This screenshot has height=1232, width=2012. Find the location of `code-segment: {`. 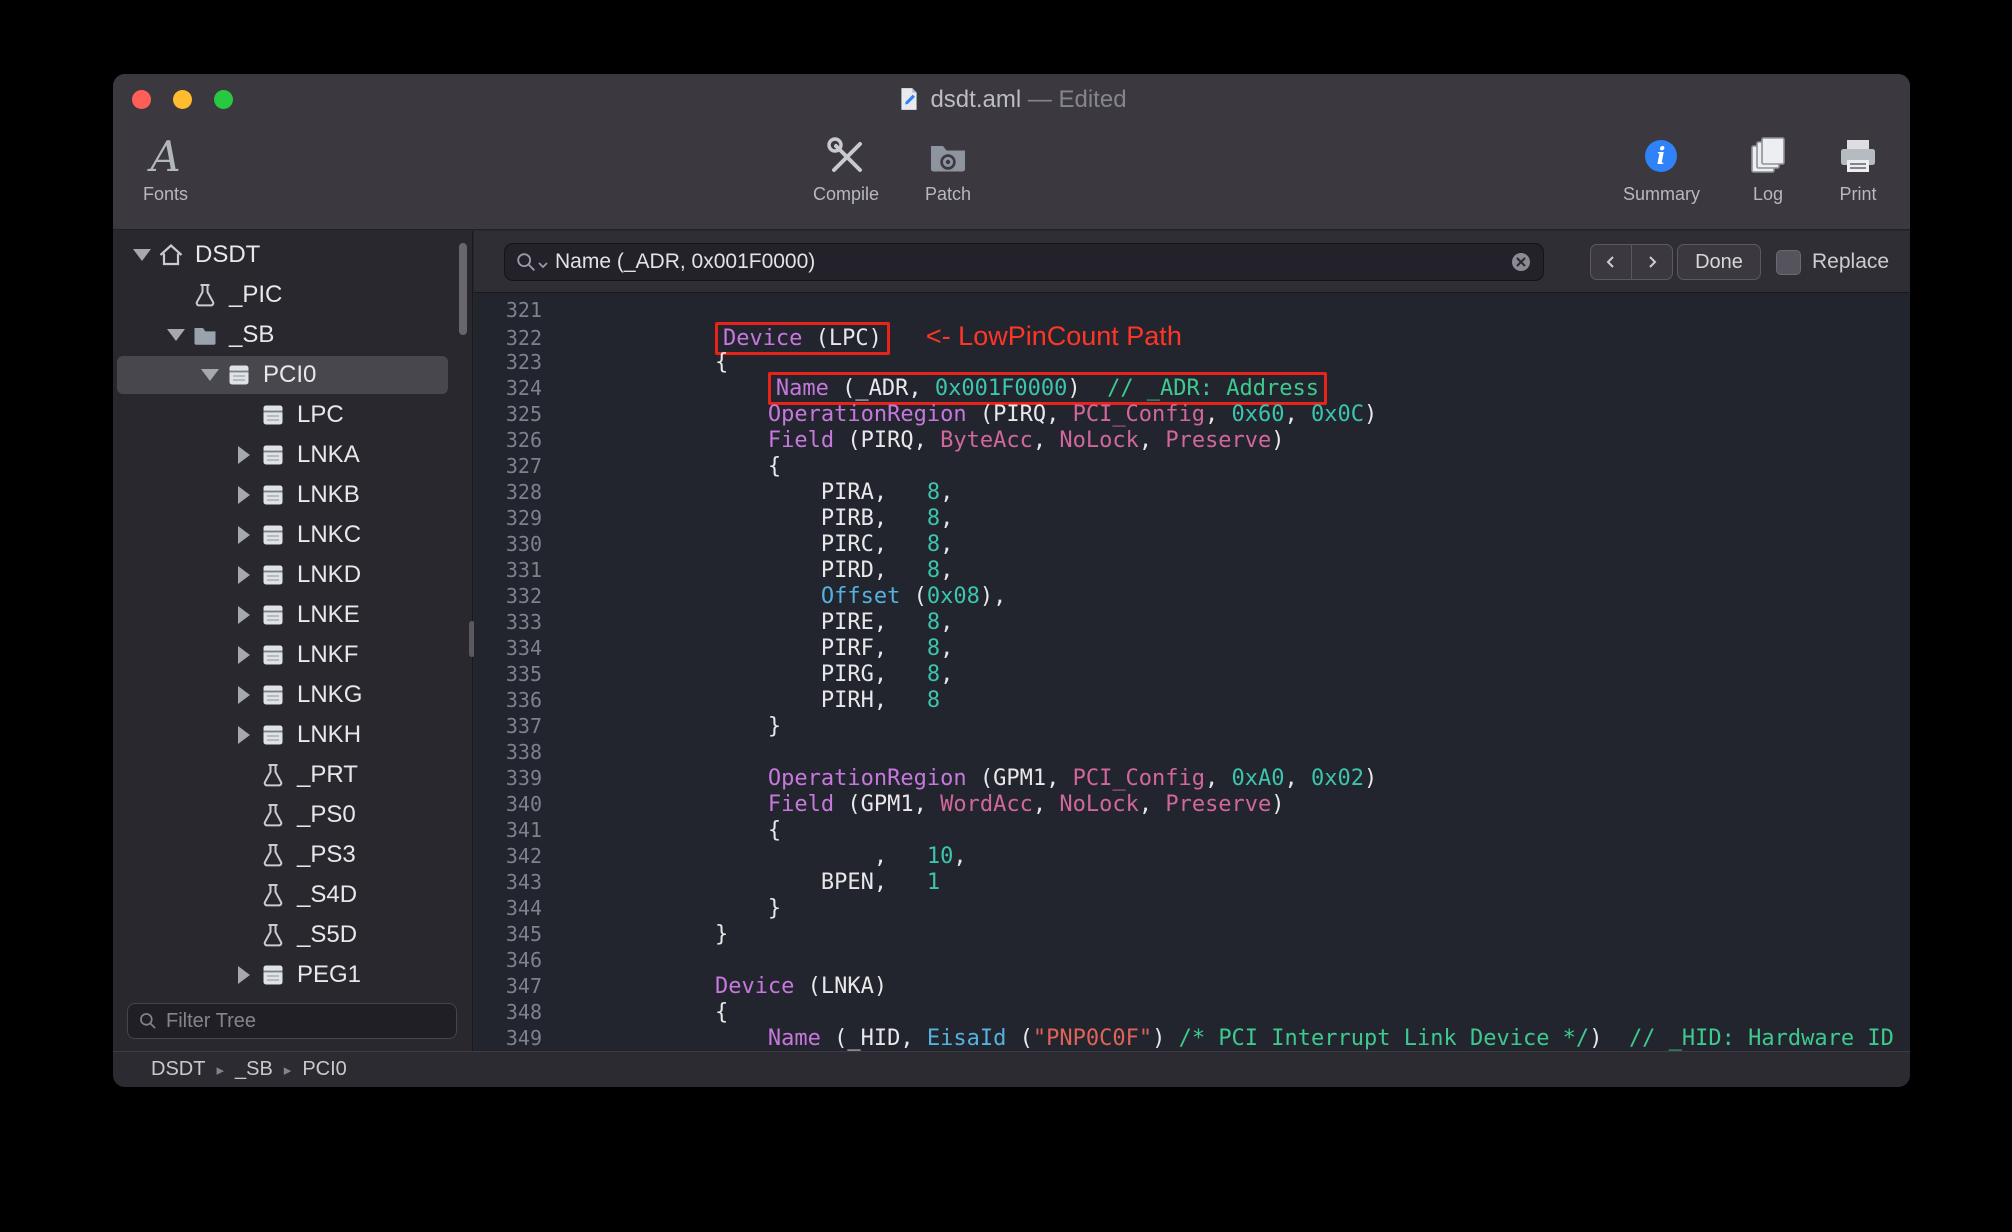

code-segment: { is located at coordinates (669, 830).